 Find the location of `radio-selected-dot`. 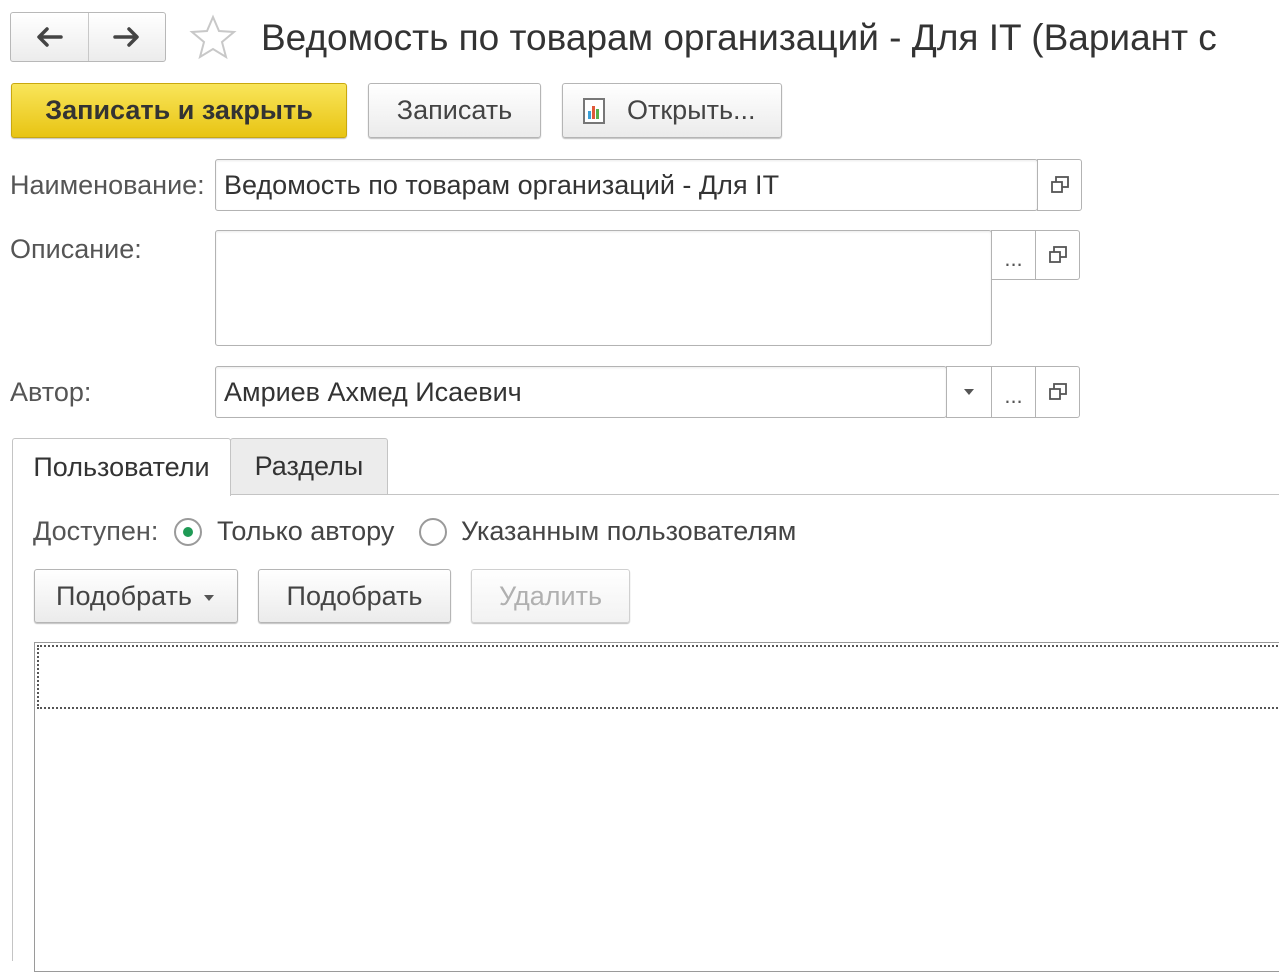

radio-selected-dot is located at coordinates (188, 532).